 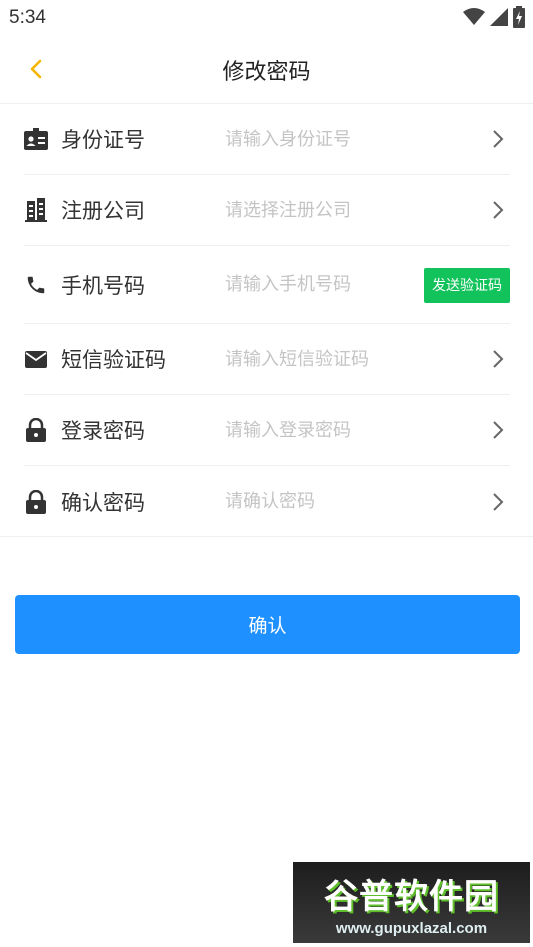 What do you see at coordinates (113, 360) in the screenshot?
I see `row-label-sms-code: 短信验证码` at bounding box center [113, 360].